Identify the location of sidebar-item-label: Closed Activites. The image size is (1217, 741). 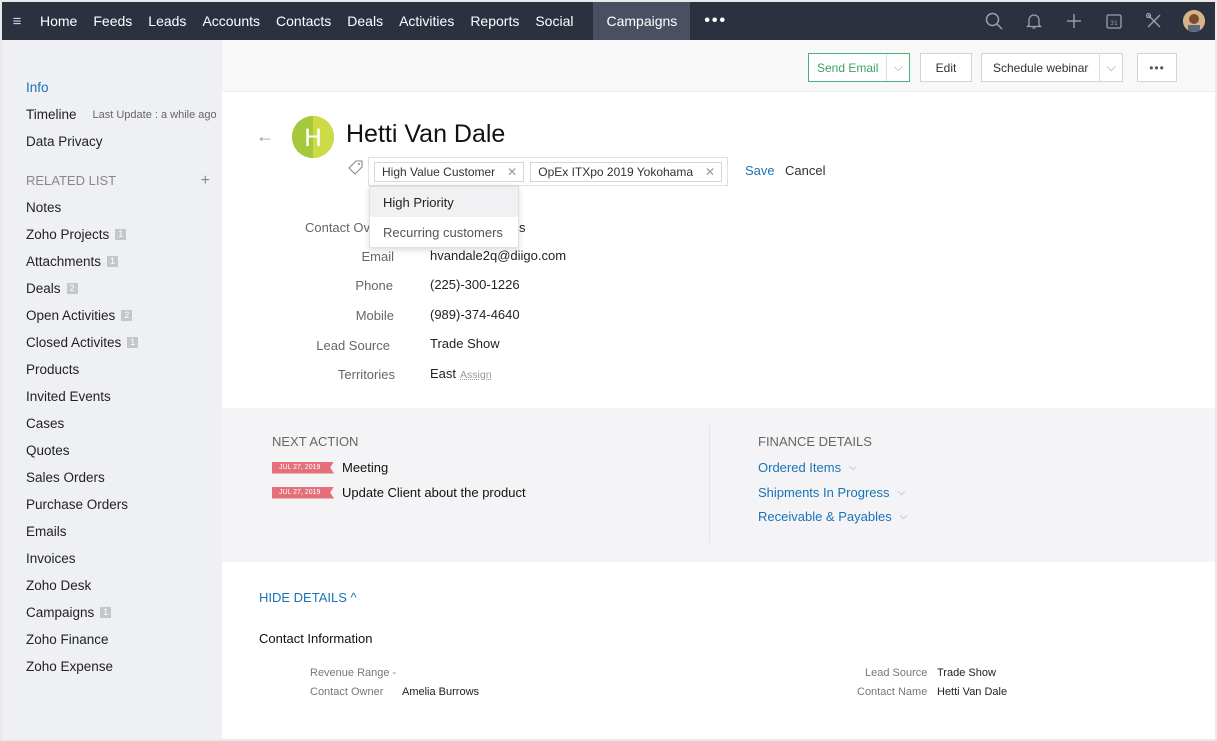
(74, 342).